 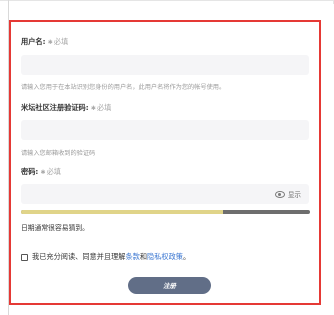 I want to click on show-password-label: 显示, so click(x=294, y=195).